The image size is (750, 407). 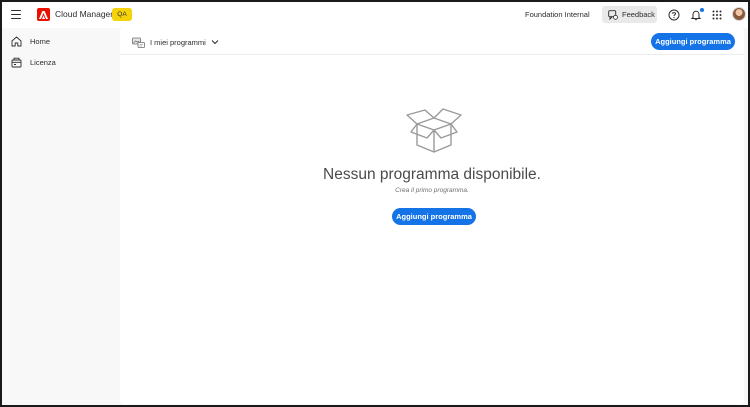 I want to click on environment-badge: QA, so click(x=122, y=14).